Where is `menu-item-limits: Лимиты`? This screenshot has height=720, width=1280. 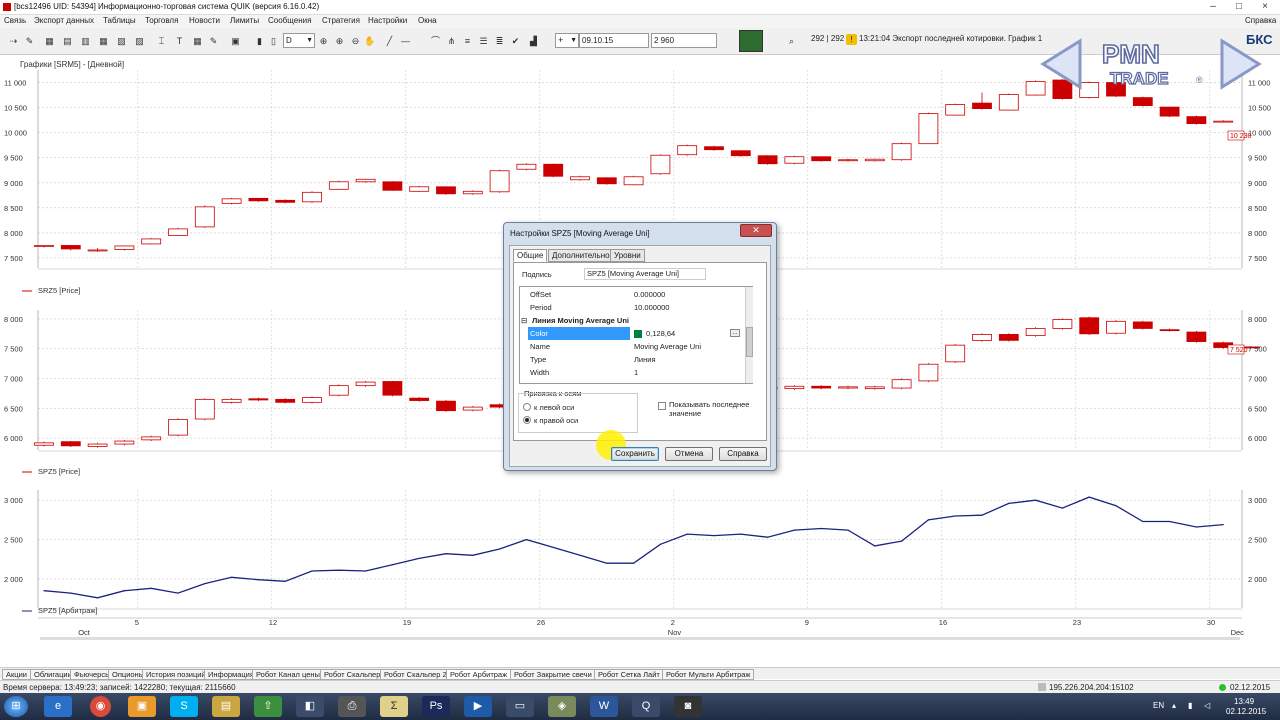 menu-item-limits: Лимиты is located at coordinates (244, 20).